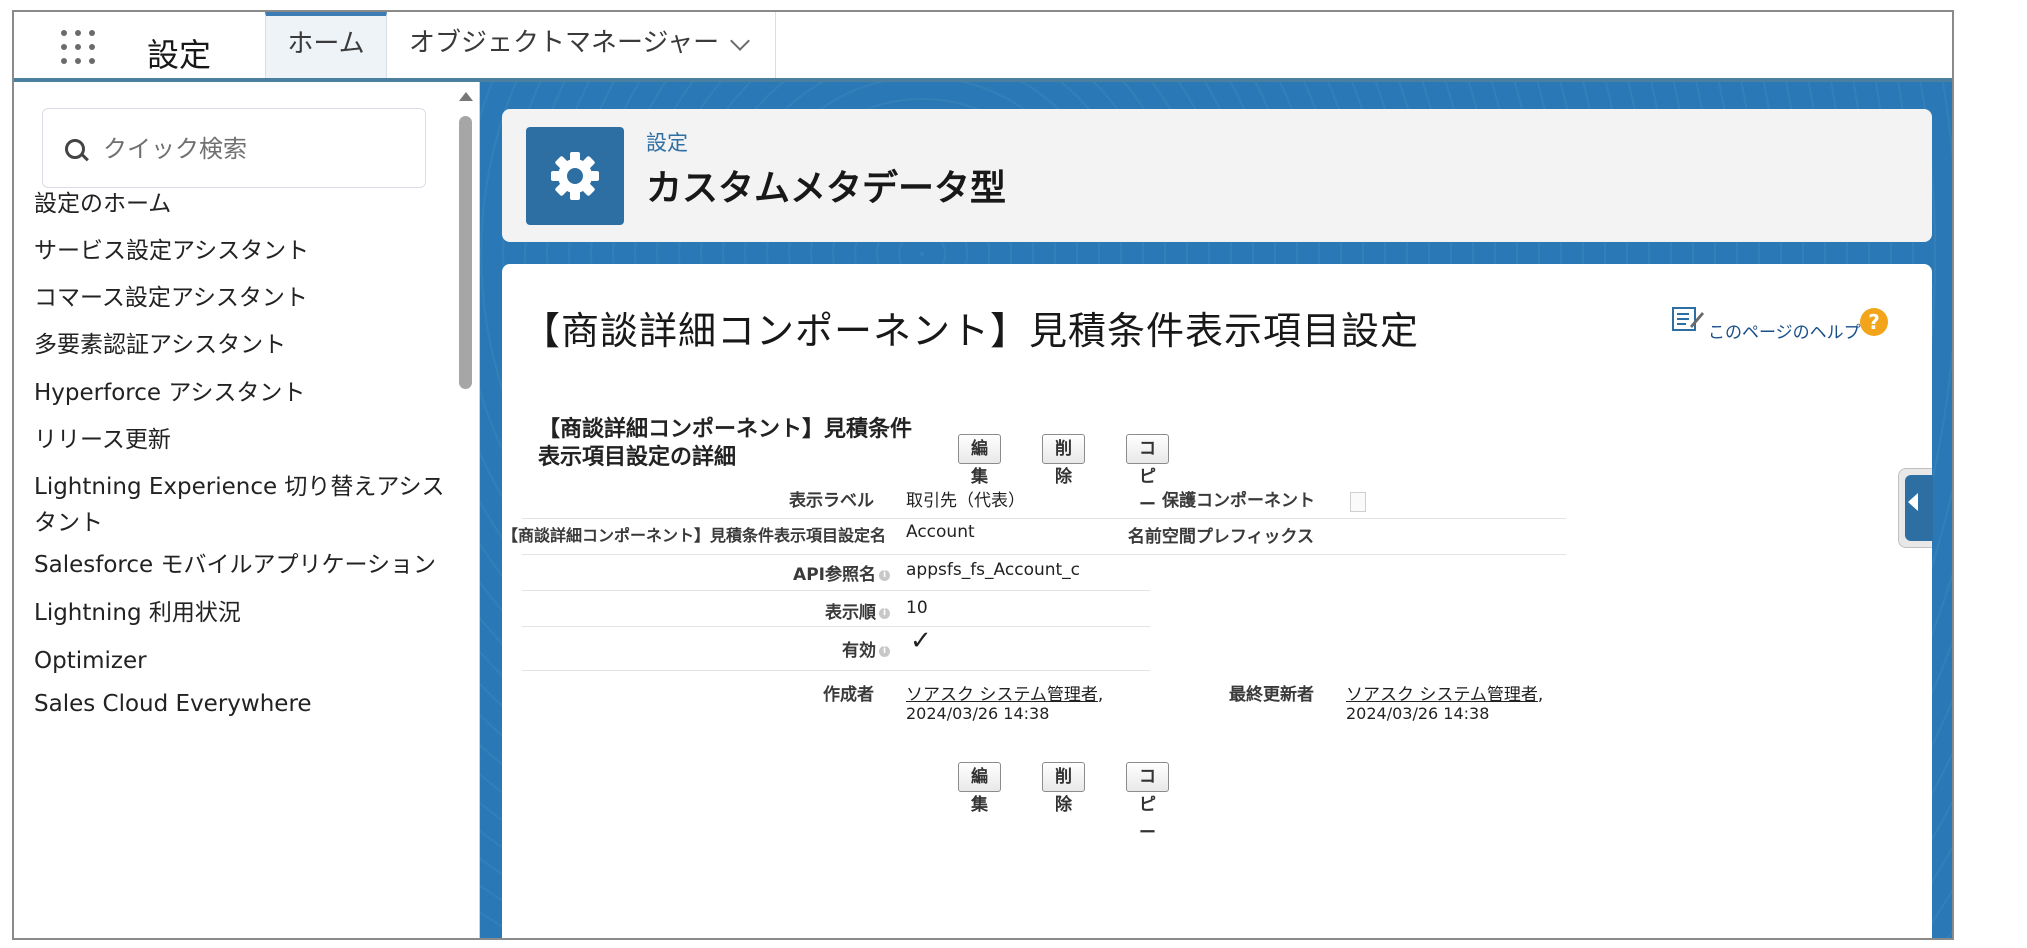  I want to click on help-document-icon, so click(1688, 319).